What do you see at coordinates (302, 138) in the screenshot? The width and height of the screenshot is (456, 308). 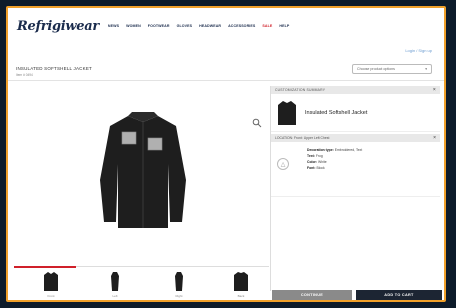 I see `location-title: LOCATION: Front: Upper Left Chest` at bounding box center [302, 138].